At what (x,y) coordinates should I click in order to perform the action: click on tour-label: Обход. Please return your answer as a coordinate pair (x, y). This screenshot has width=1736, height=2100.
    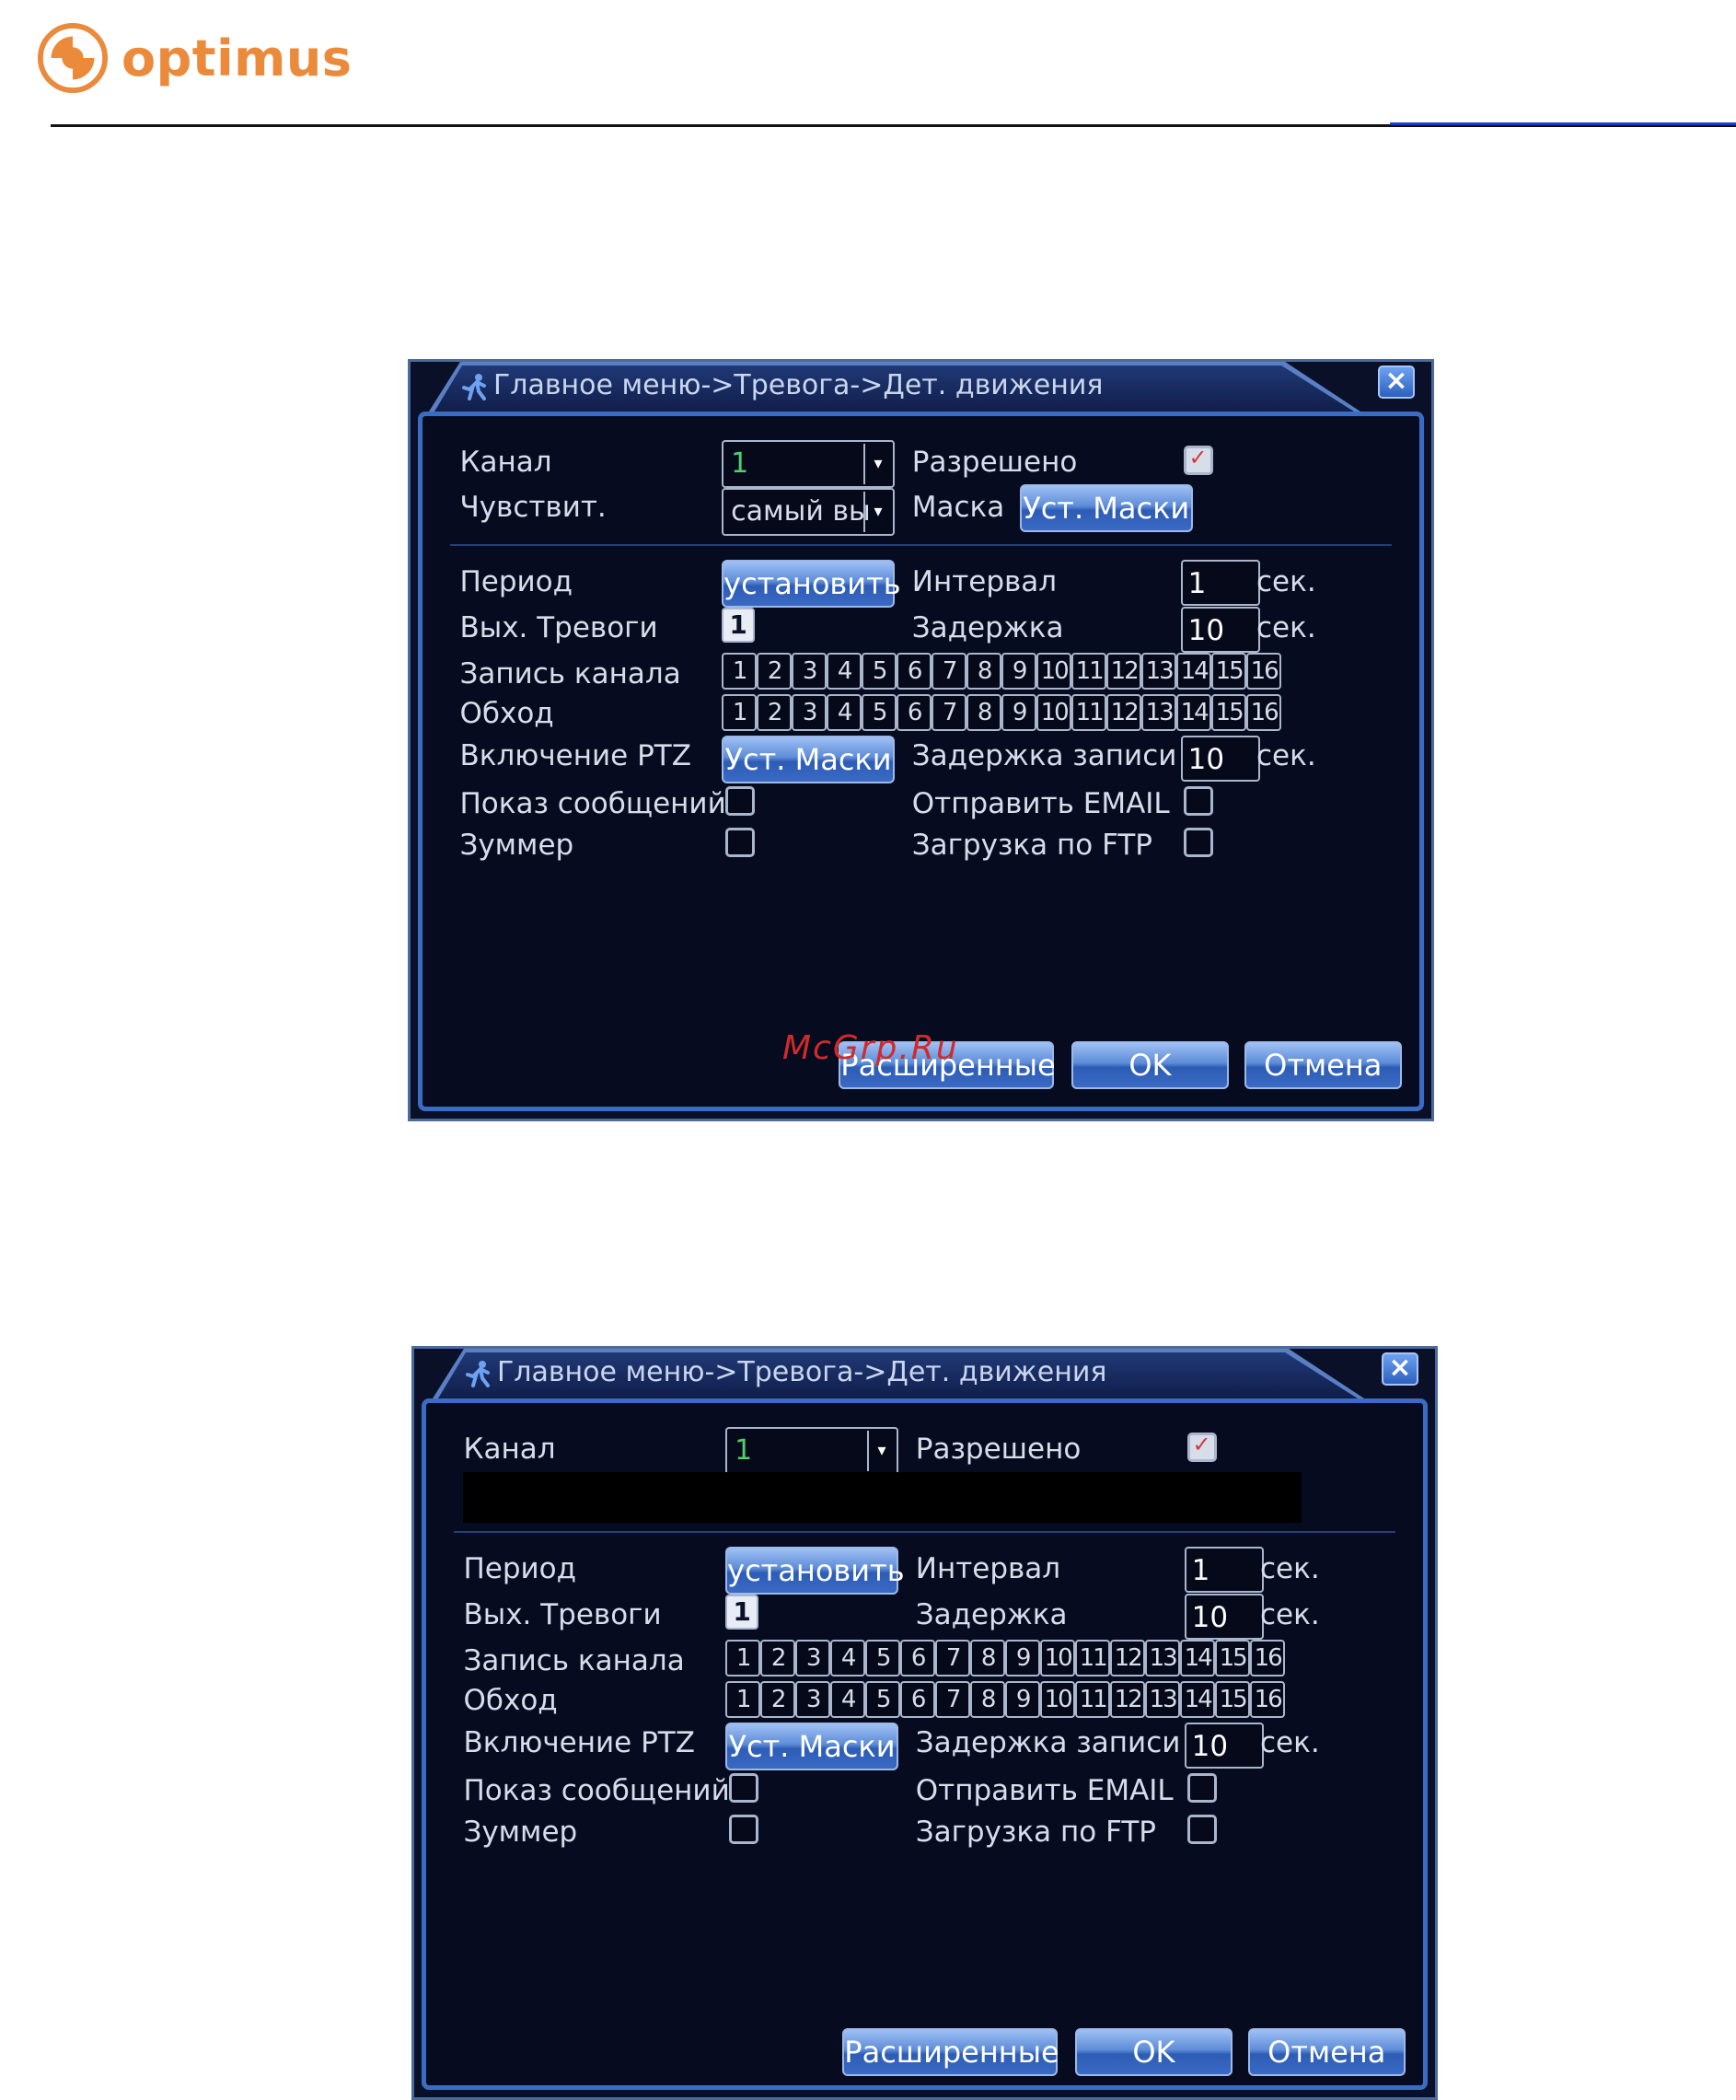
    Looking at the image, I should click on (510, 1700).